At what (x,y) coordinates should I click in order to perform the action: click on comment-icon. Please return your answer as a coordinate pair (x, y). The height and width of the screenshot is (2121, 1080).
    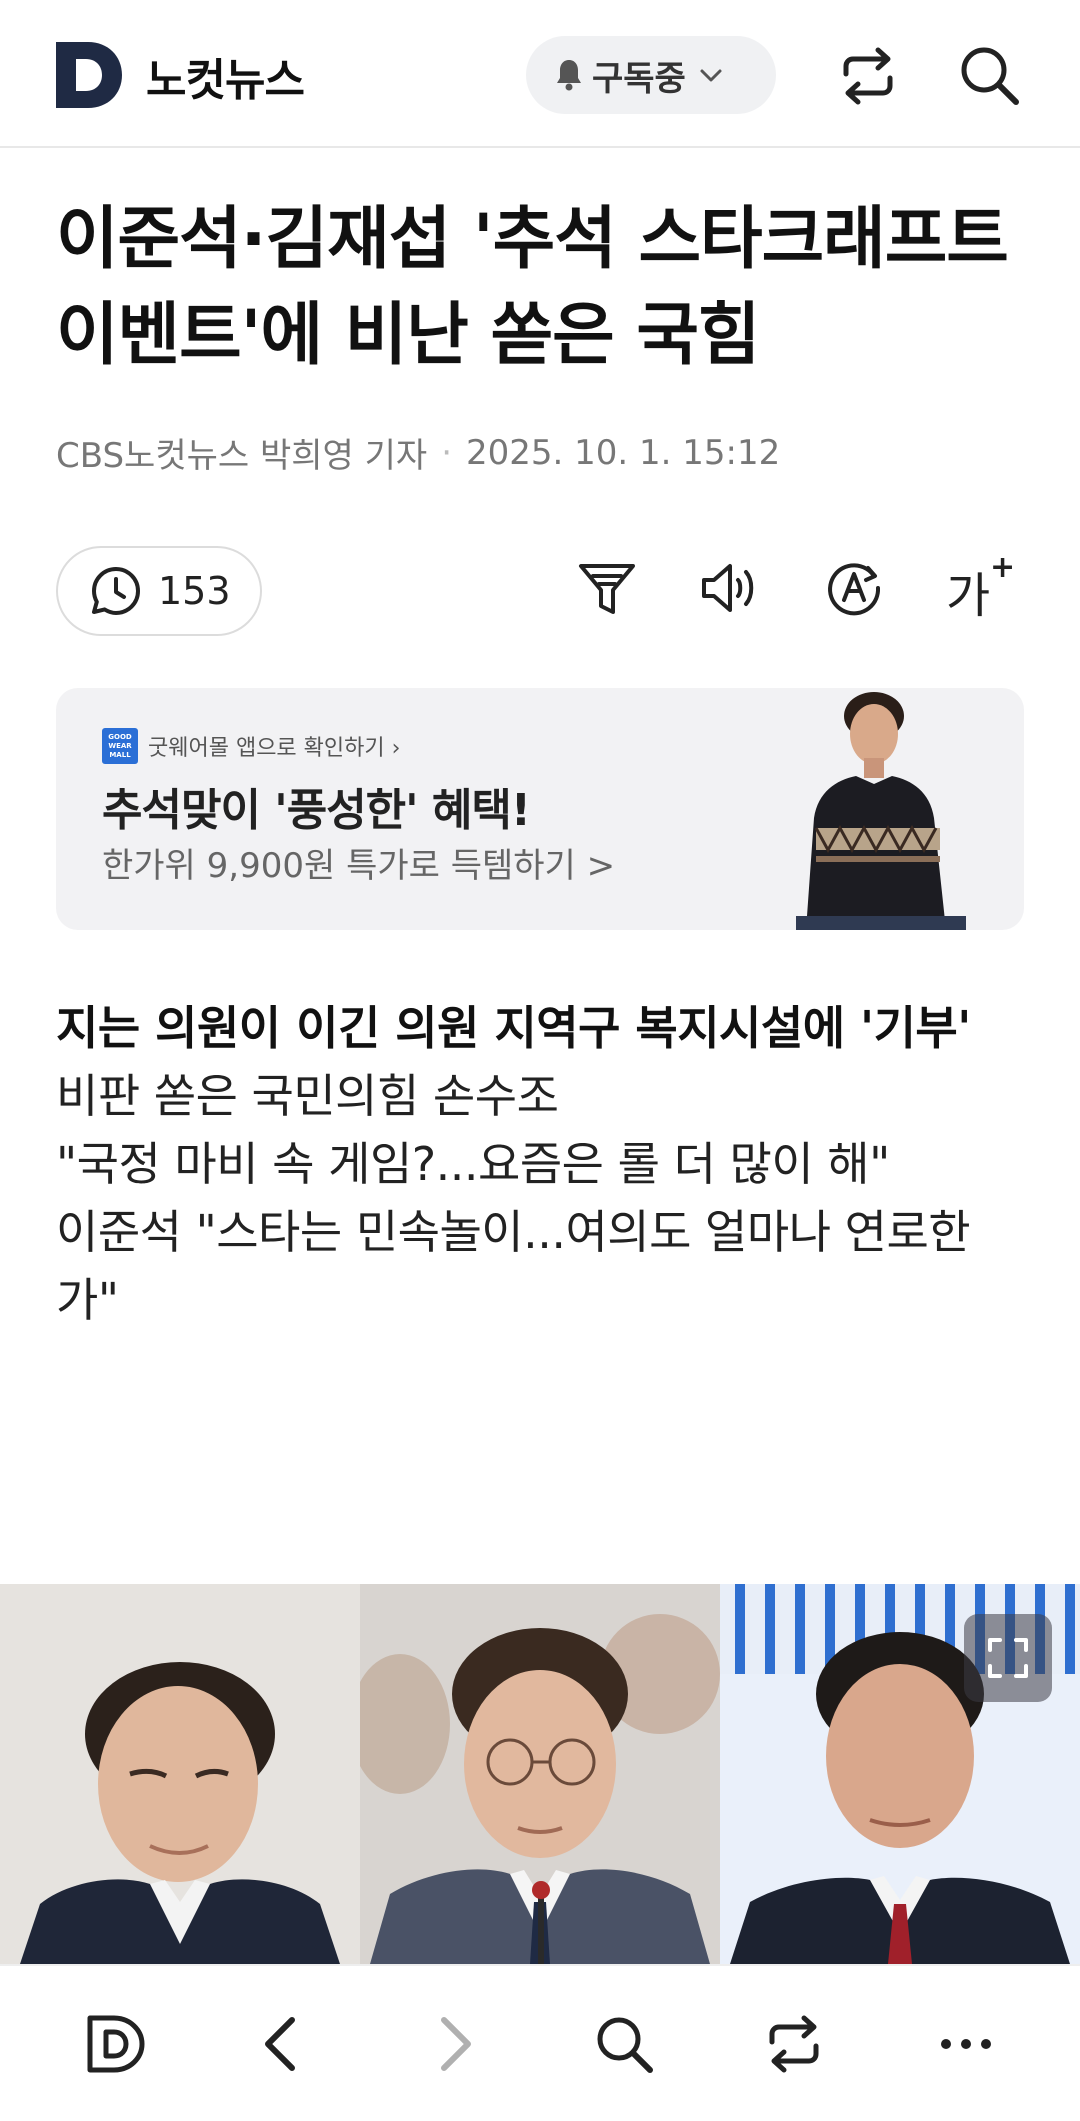
    Looking at the image, I should click on (116, 591).